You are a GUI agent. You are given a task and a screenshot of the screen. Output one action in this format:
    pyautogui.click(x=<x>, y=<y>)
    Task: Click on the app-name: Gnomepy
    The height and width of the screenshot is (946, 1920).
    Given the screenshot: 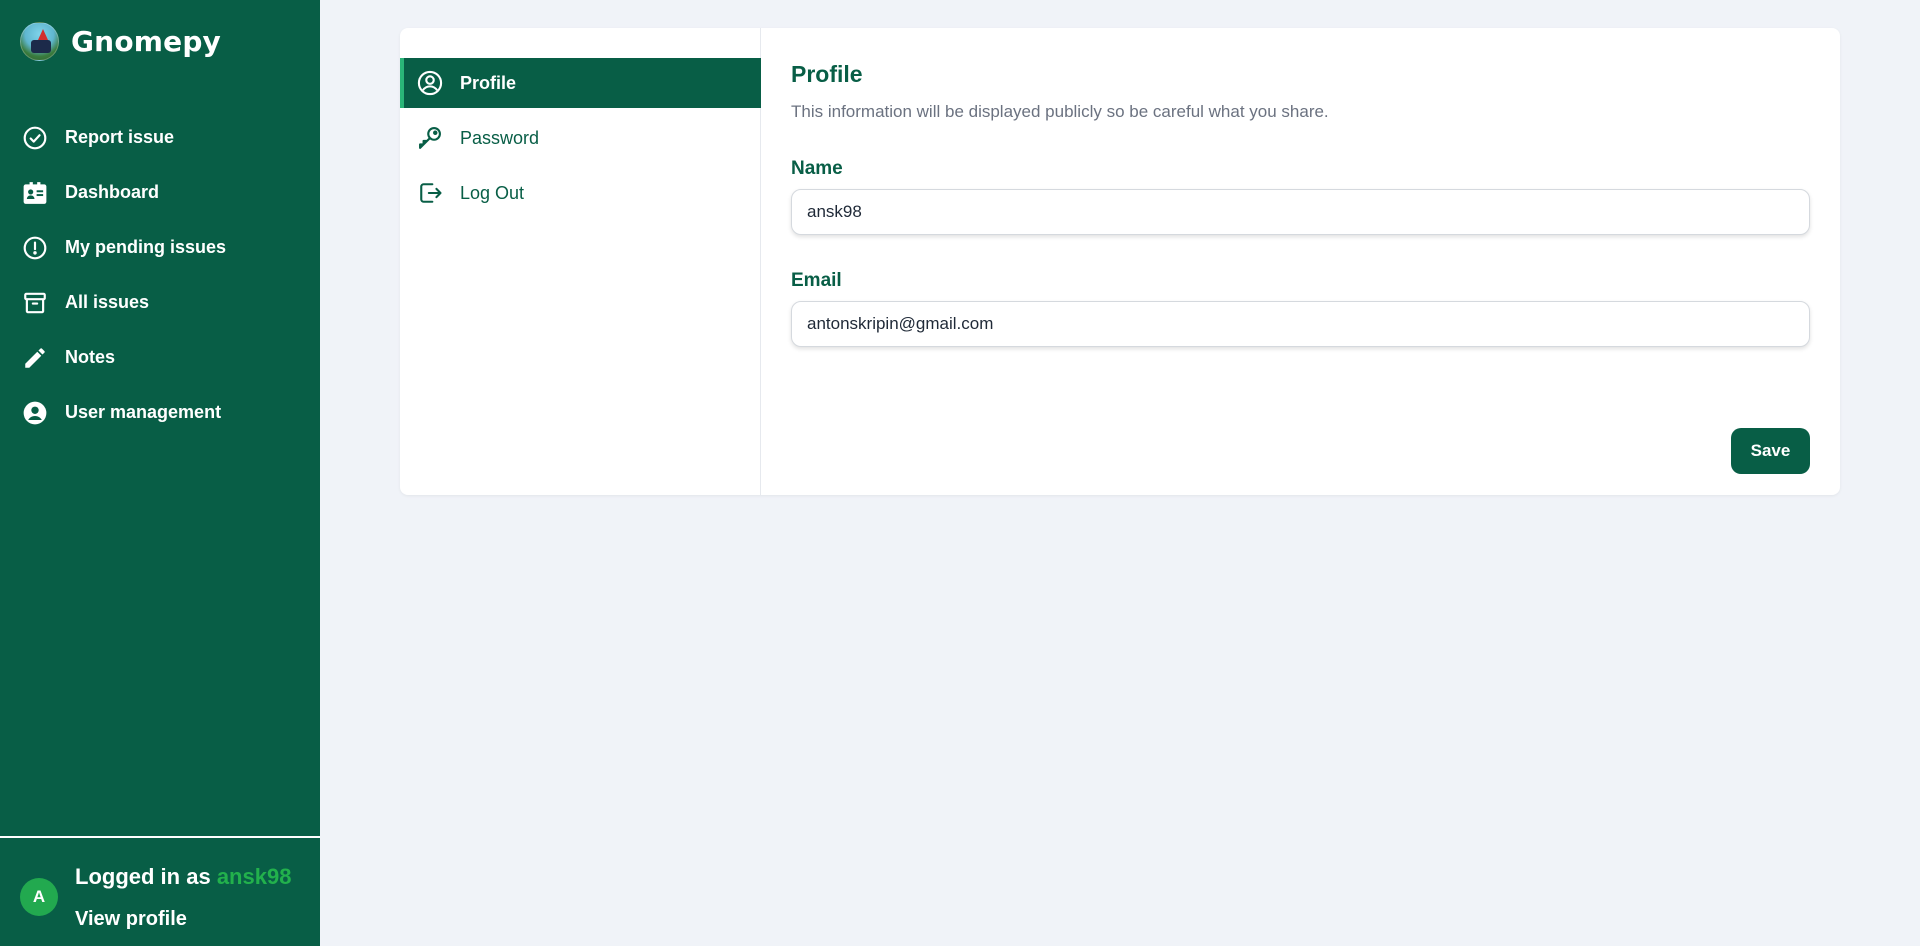 What is the action you would take?
    pyautogui.click(x=146, y=41)
    